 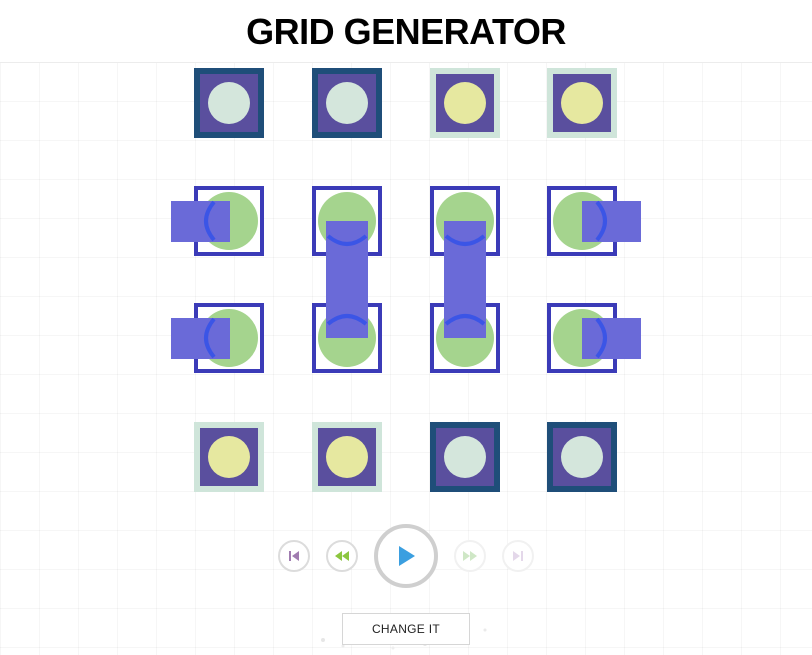 I want to click on fast-forward-icon, so click(x=470, y=556).